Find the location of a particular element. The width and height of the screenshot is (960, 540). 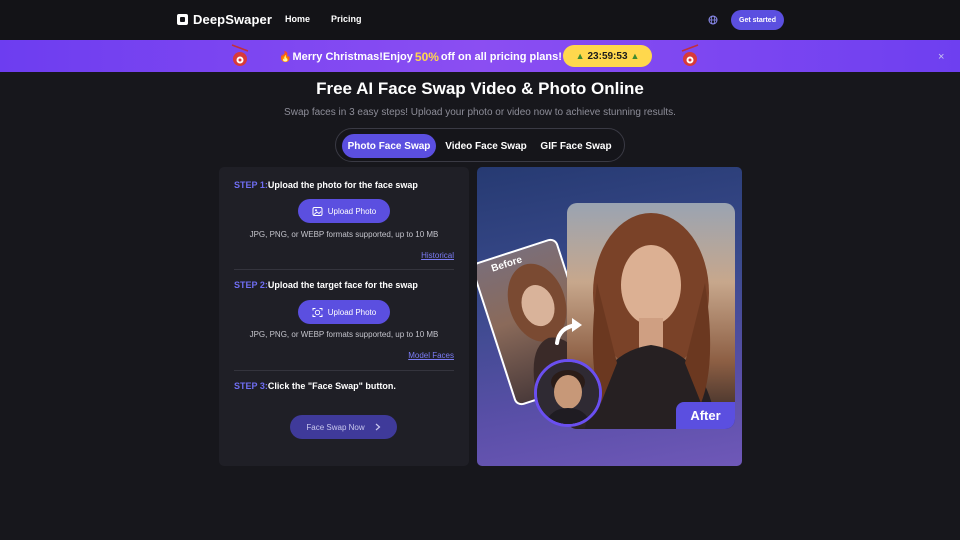

face-swap-now-button: Face Swap Now is located at coordinates (343, 427).